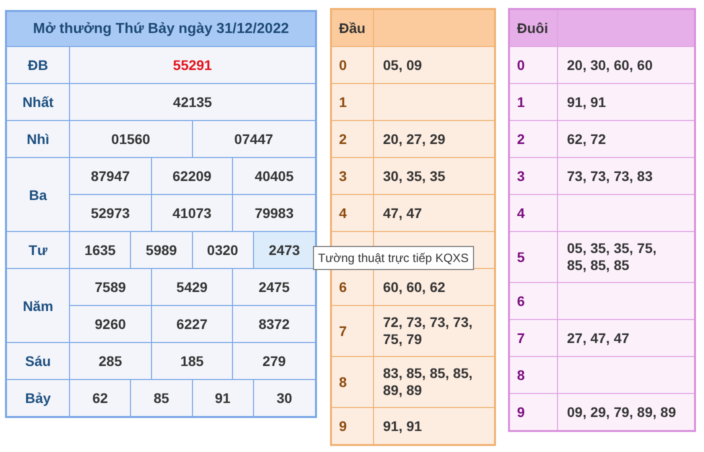 The width and height of the screenshot is (704, 452). Describe the element at coordinates (131, 139) in the screenshot. I see `prize-number: 01560` at that location.